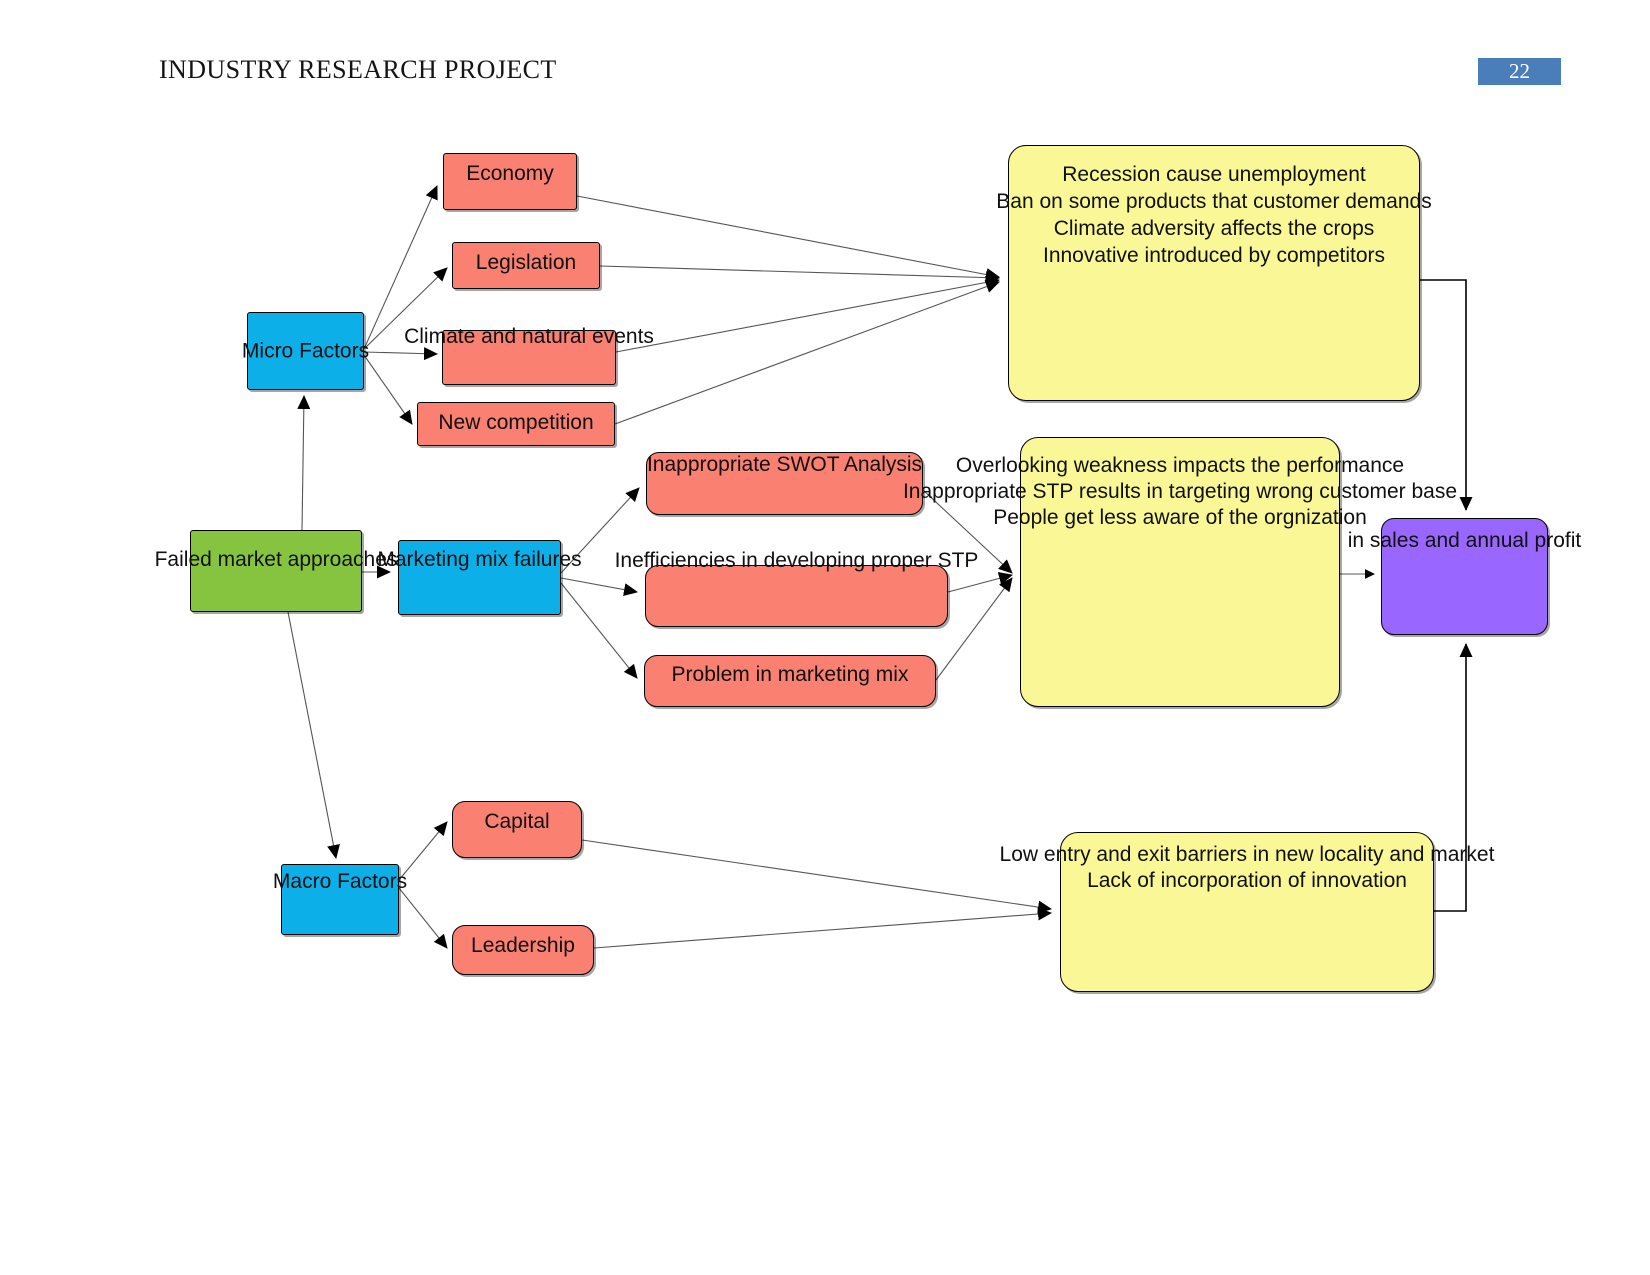  I want to click on node-label: Economy, so click(510, 173).